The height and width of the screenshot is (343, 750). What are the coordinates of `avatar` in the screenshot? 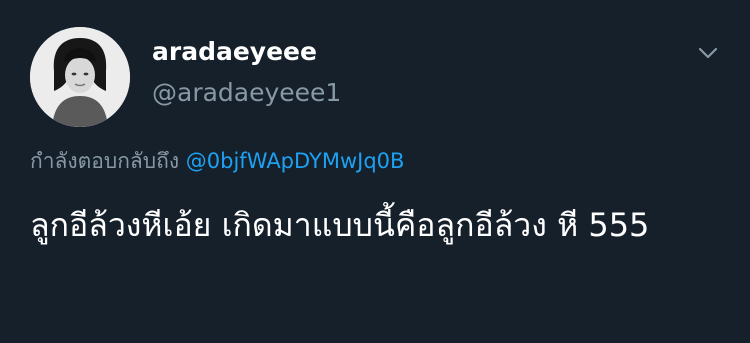 It's located at (80, 77).